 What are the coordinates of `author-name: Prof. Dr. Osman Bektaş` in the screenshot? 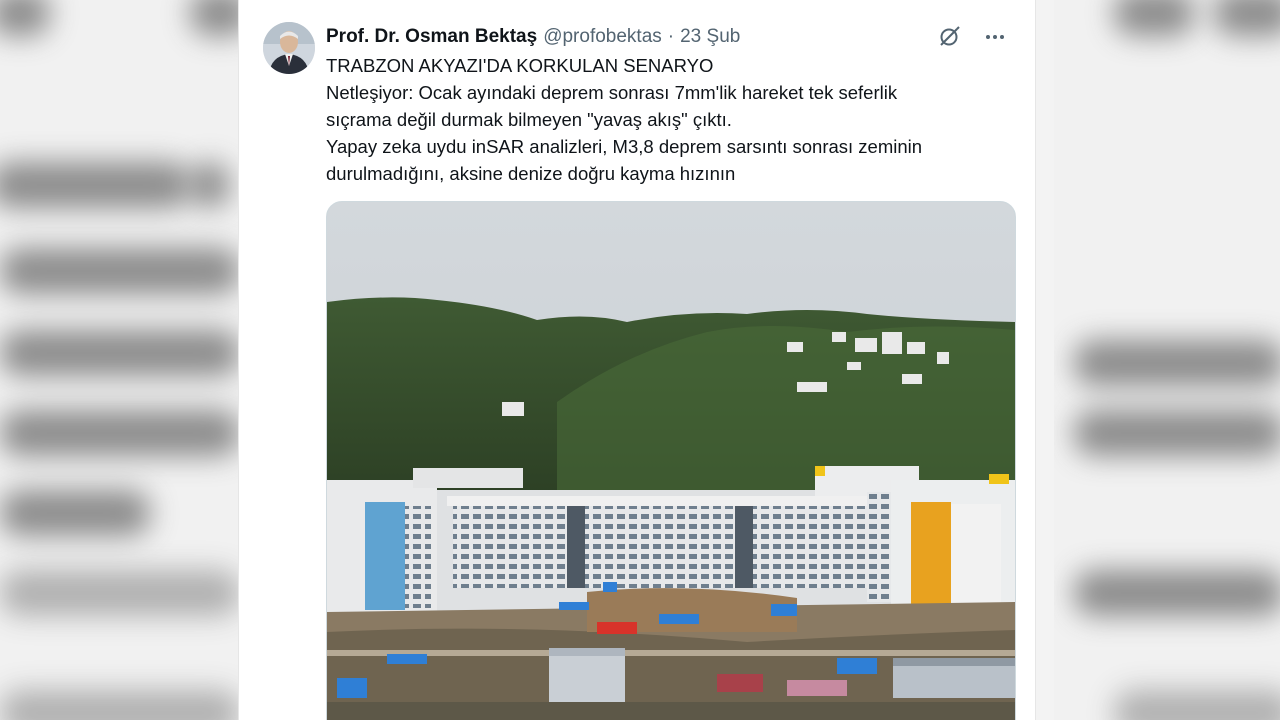 It's located at (431, 37).